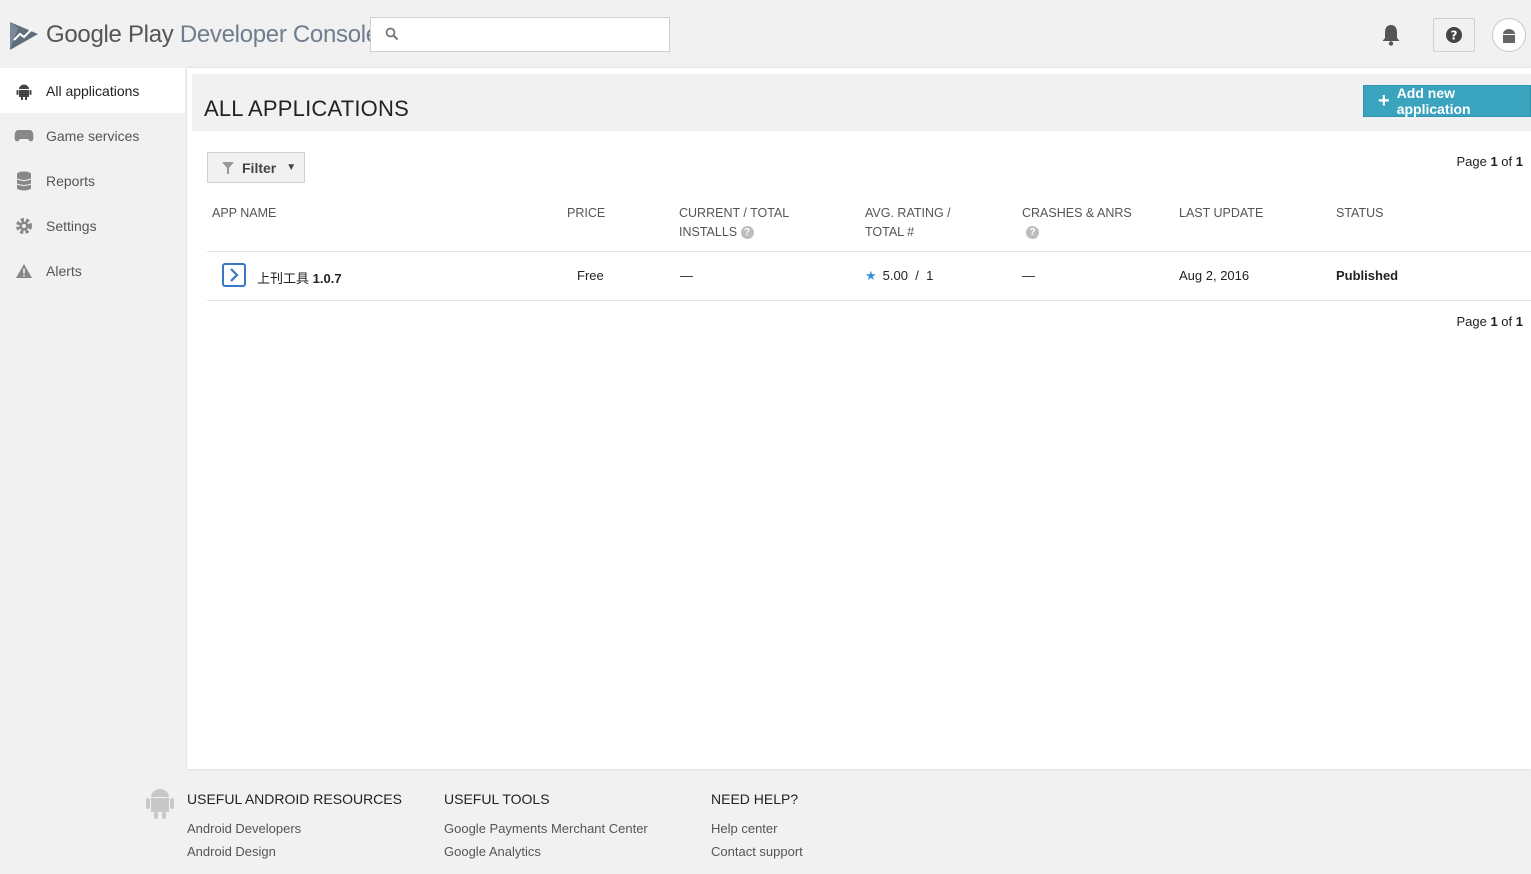 The height and width of the screenshot is (874, 1531). I want to click on sidebar-item-all-applications: All applications, so click(92, 90).